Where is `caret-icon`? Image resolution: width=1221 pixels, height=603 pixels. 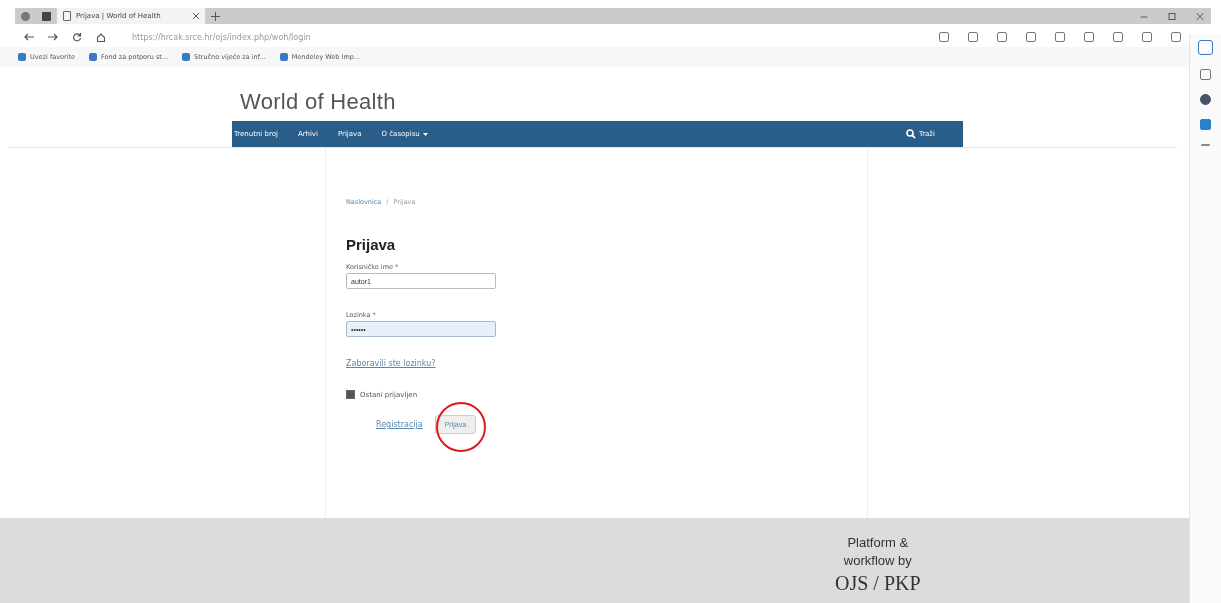 caret-icon is located at coordinates (425, 134).